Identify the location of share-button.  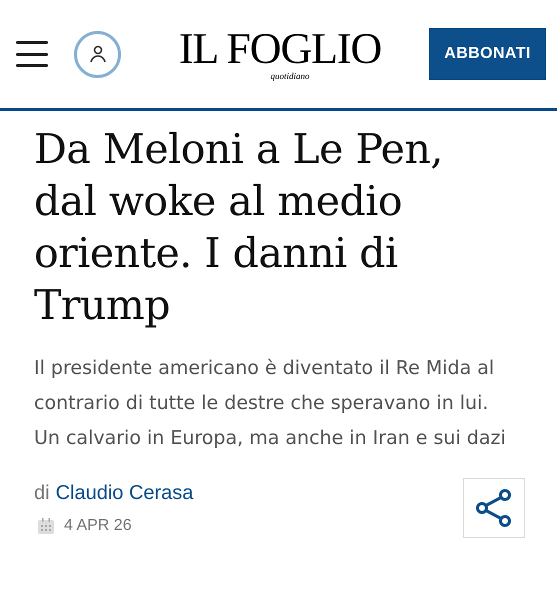
(494, 508).